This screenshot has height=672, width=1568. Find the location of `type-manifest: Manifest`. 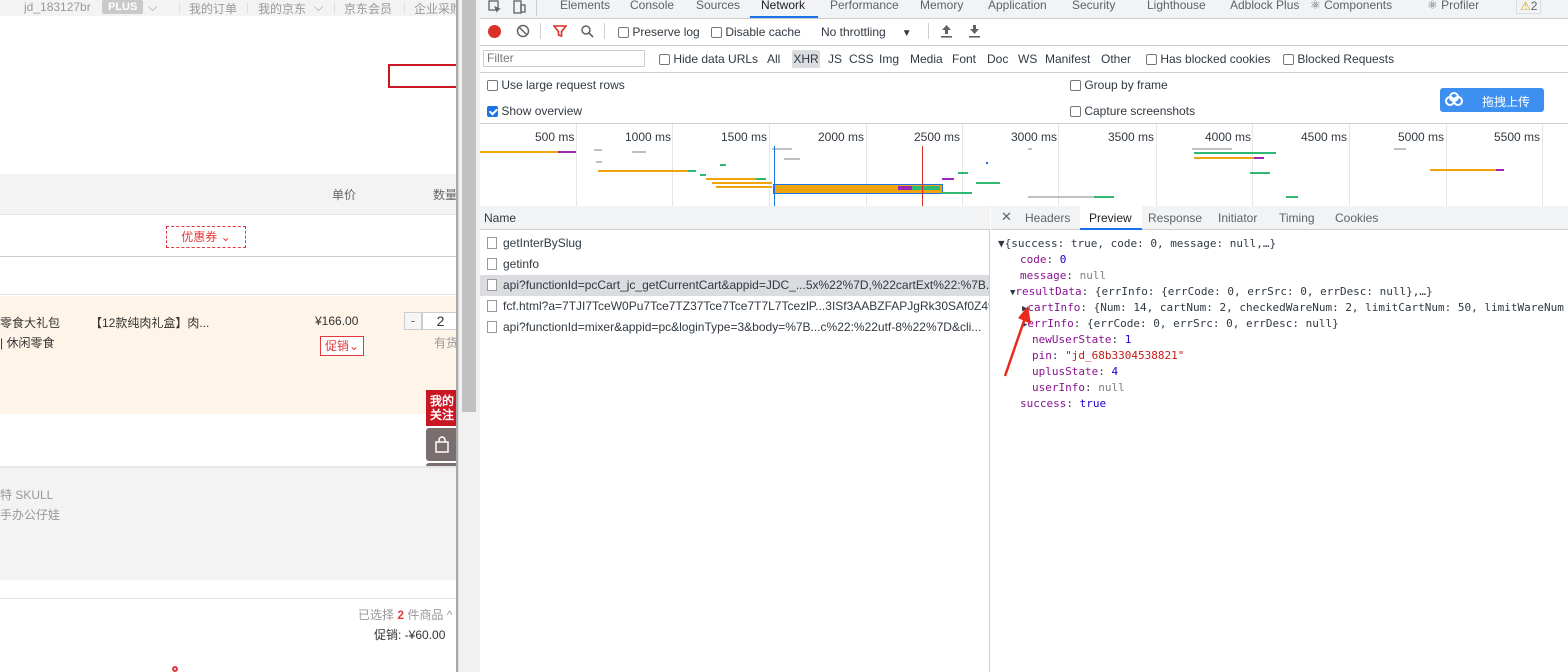

type-manifest: Manifest is located at coordinates (1067, 59).